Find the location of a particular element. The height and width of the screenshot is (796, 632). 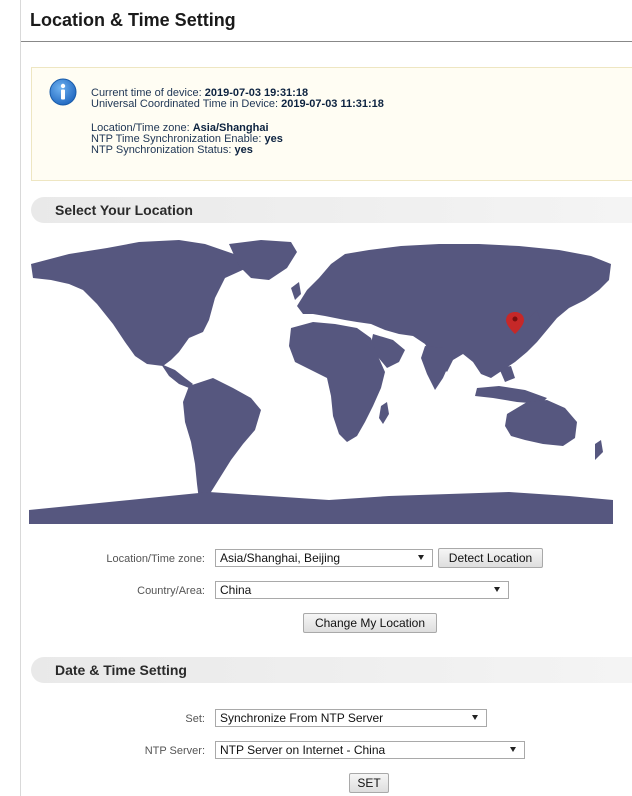

timezone-label: Location/Time zone: is located at coordinates (155, 559).